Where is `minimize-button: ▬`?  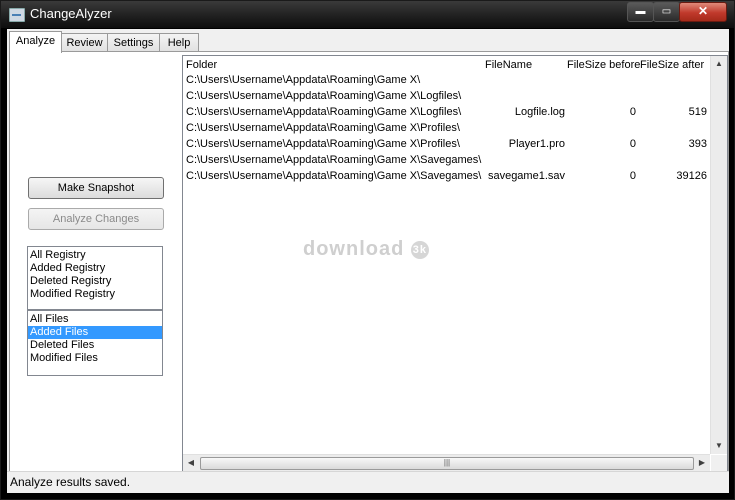 minimize-button: ▬ is located at coordinates (640, 12).